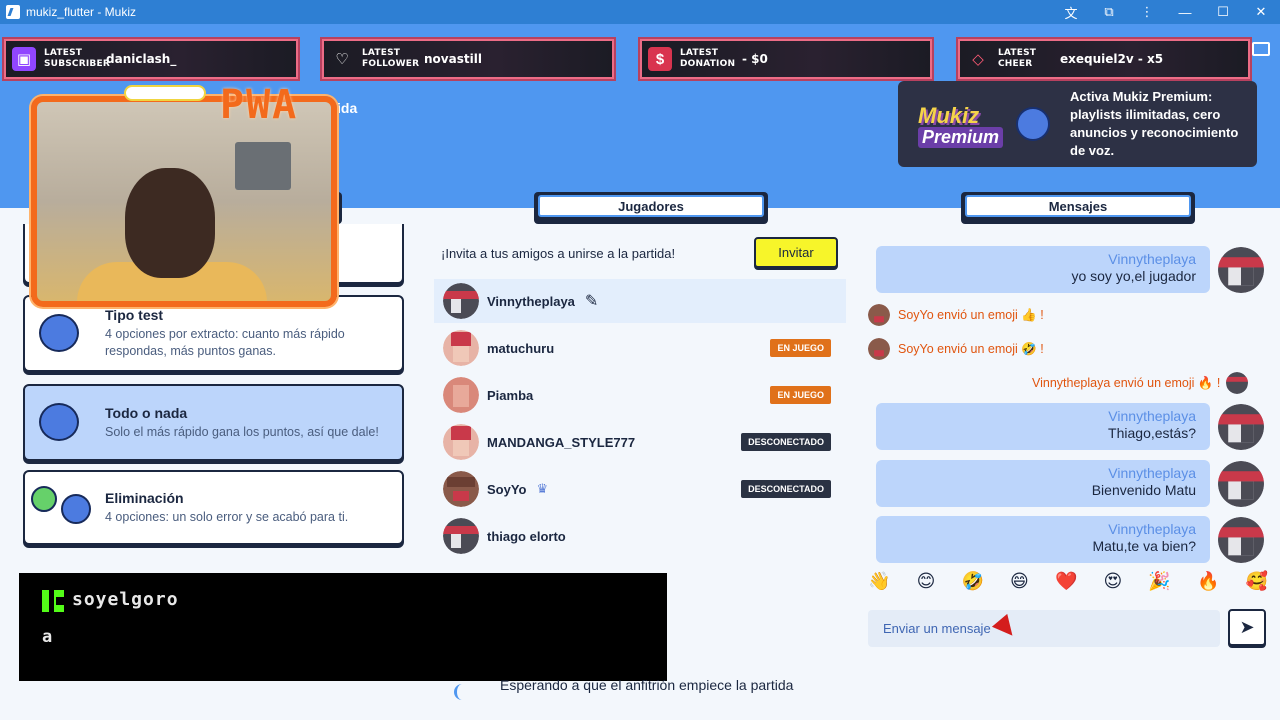  Describe the element at coordinates (391, 58) in the screenshot. I see `alert-kind: LATEST FOLLOWER` at that location.